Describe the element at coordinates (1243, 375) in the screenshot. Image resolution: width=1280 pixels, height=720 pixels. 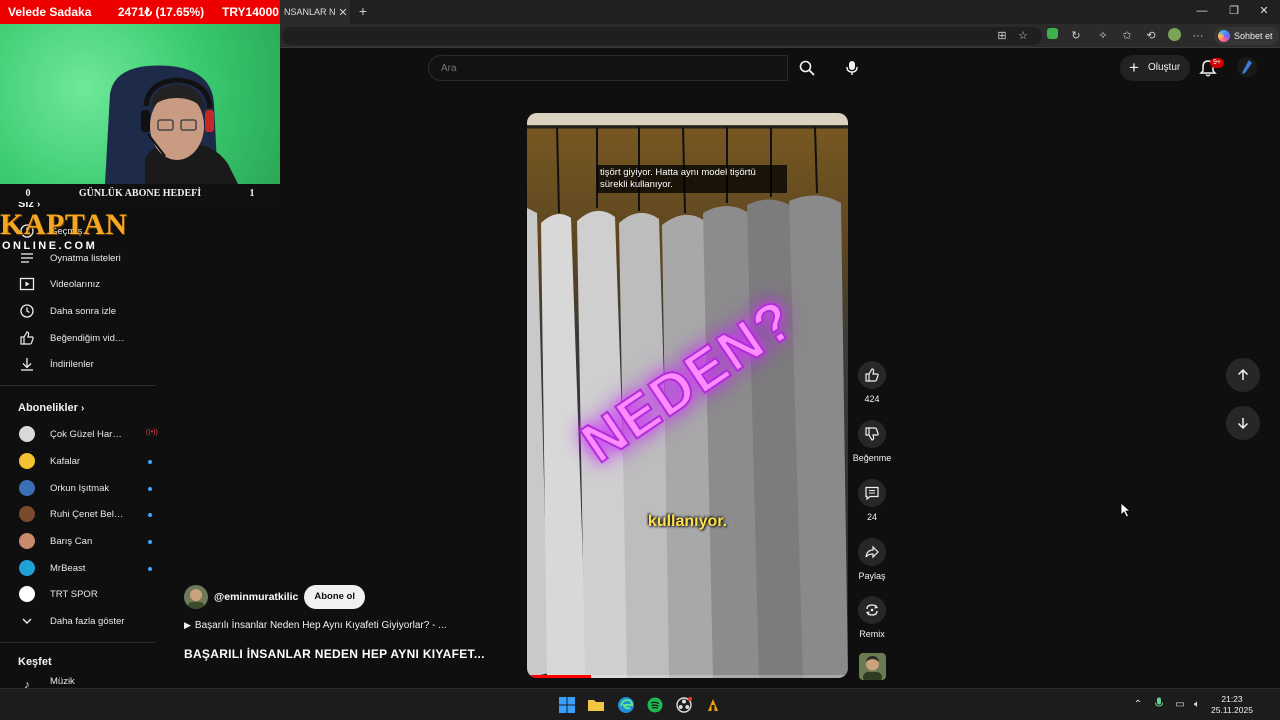
I see `previous-short-button` at that location.